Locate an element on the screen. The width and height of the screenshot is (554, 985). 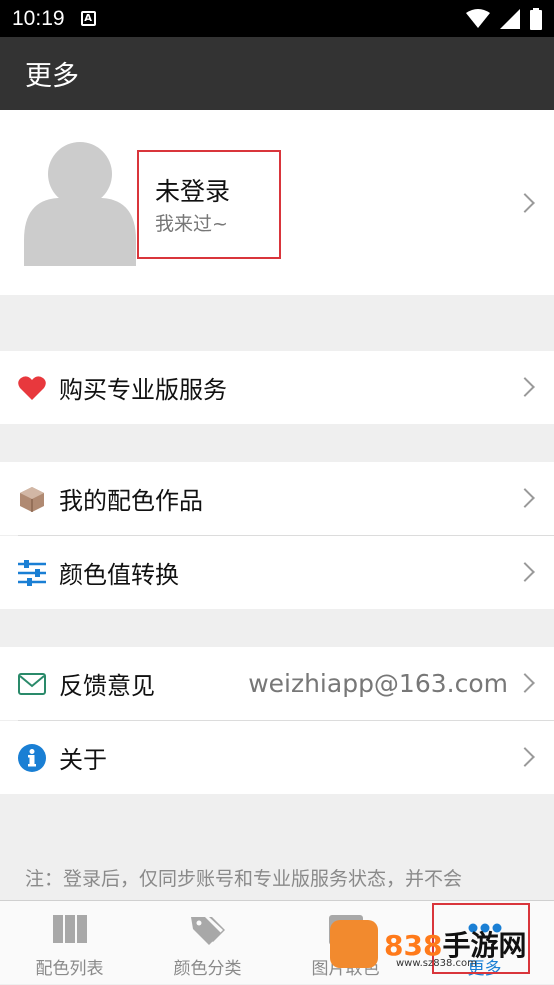
status-time: 10:19 is located at coordinates (38, 18).